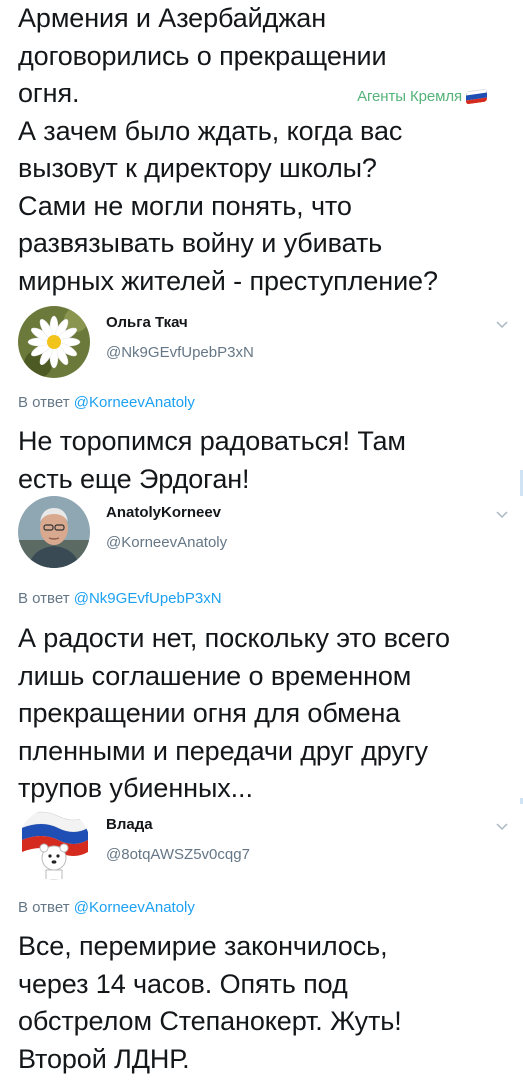 The image size is (523, 1080). What do you see at coordinates (172, 18) in the screenshot?
I see `tweet-1-line: Армения и Азербайджан` at bounding box center [172, 18].